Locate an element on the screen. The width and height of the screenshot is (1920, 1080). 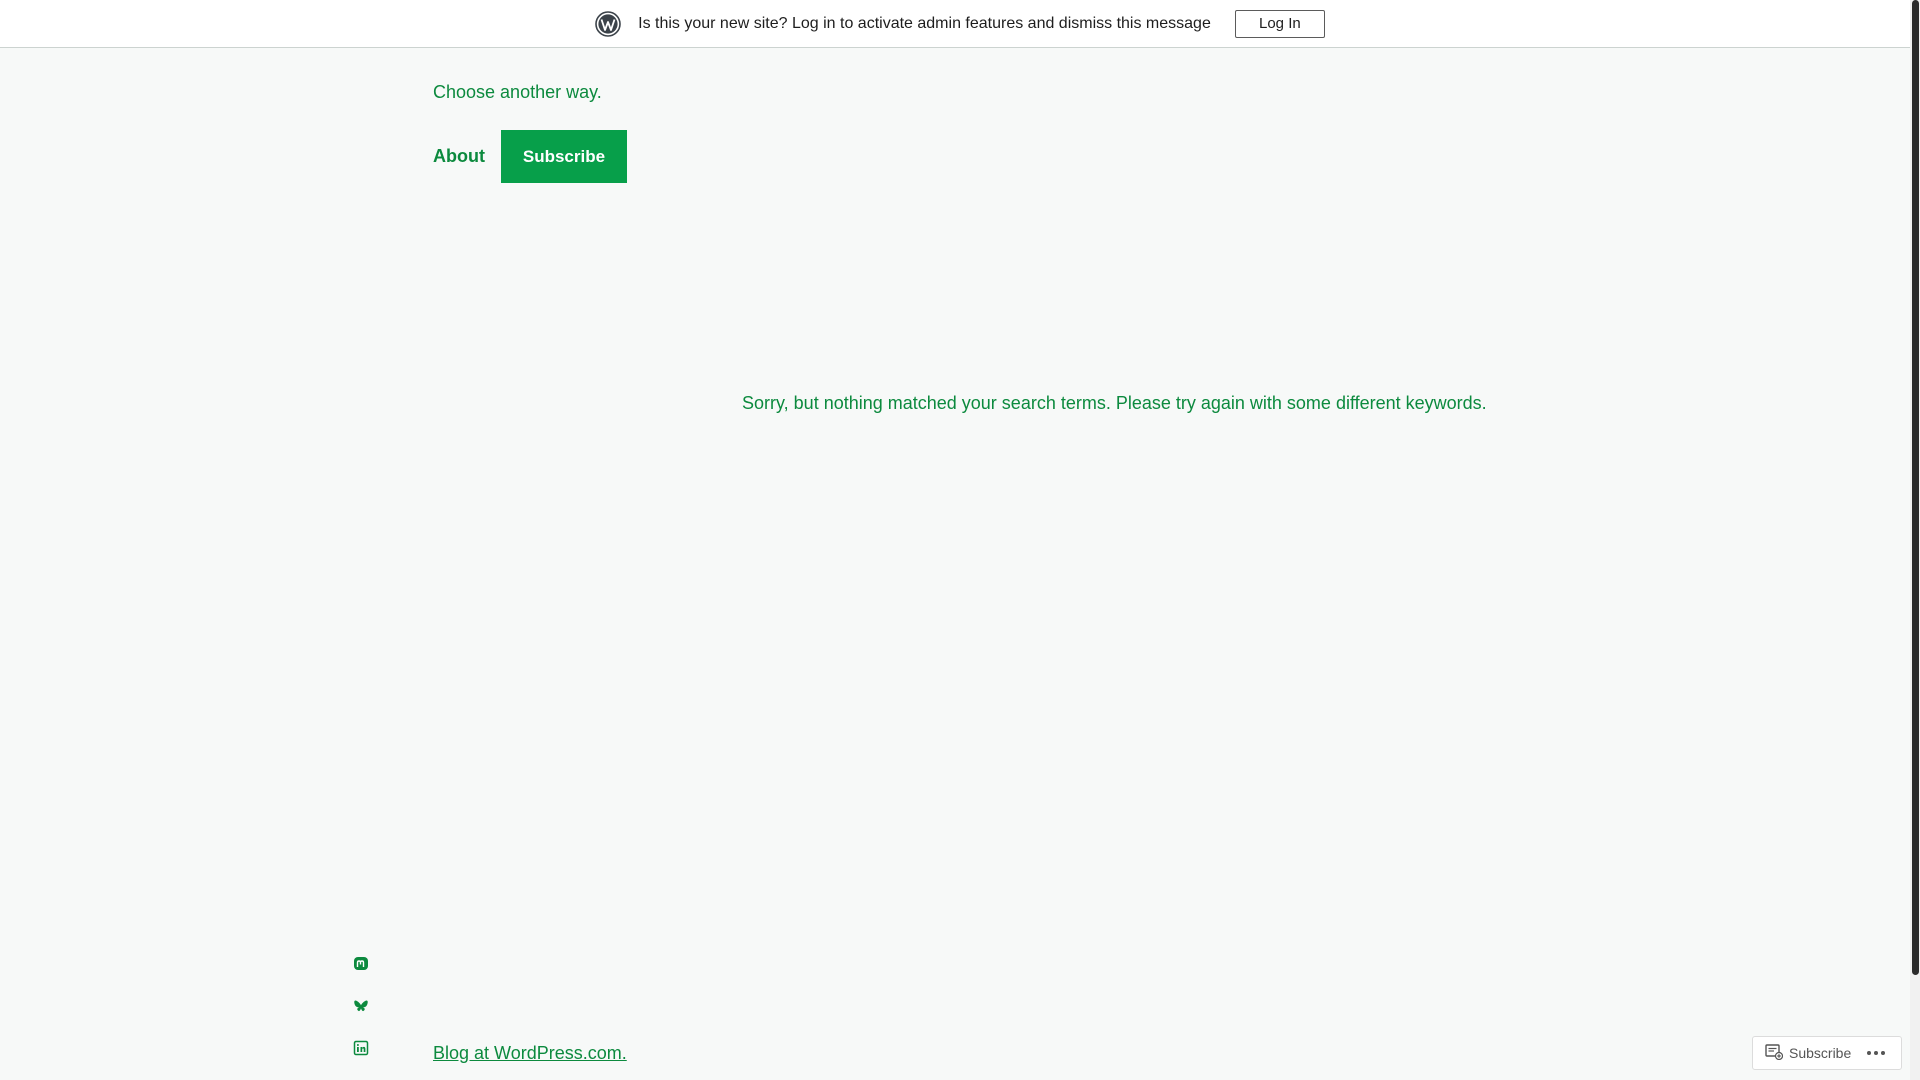
page-scrollbar is located at coordinates (1915, 540).